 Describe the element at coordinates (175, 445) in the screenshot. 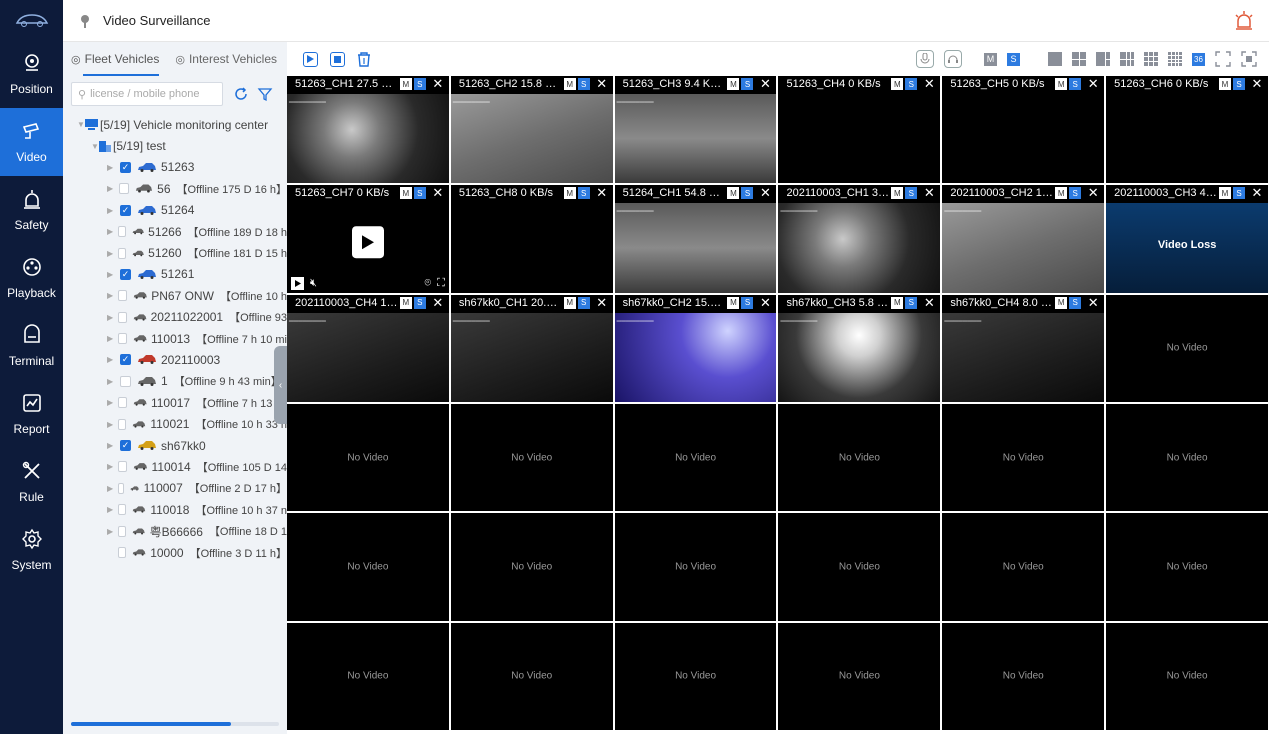

I see `vehicle-row: ▶ ✓ sh67kk0` at that location.